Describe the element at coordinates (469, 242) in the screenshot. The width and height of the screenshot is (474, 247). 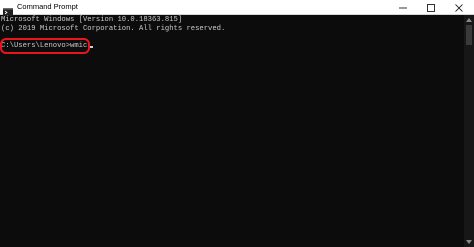
I see `scroll-down-icon` at that location.